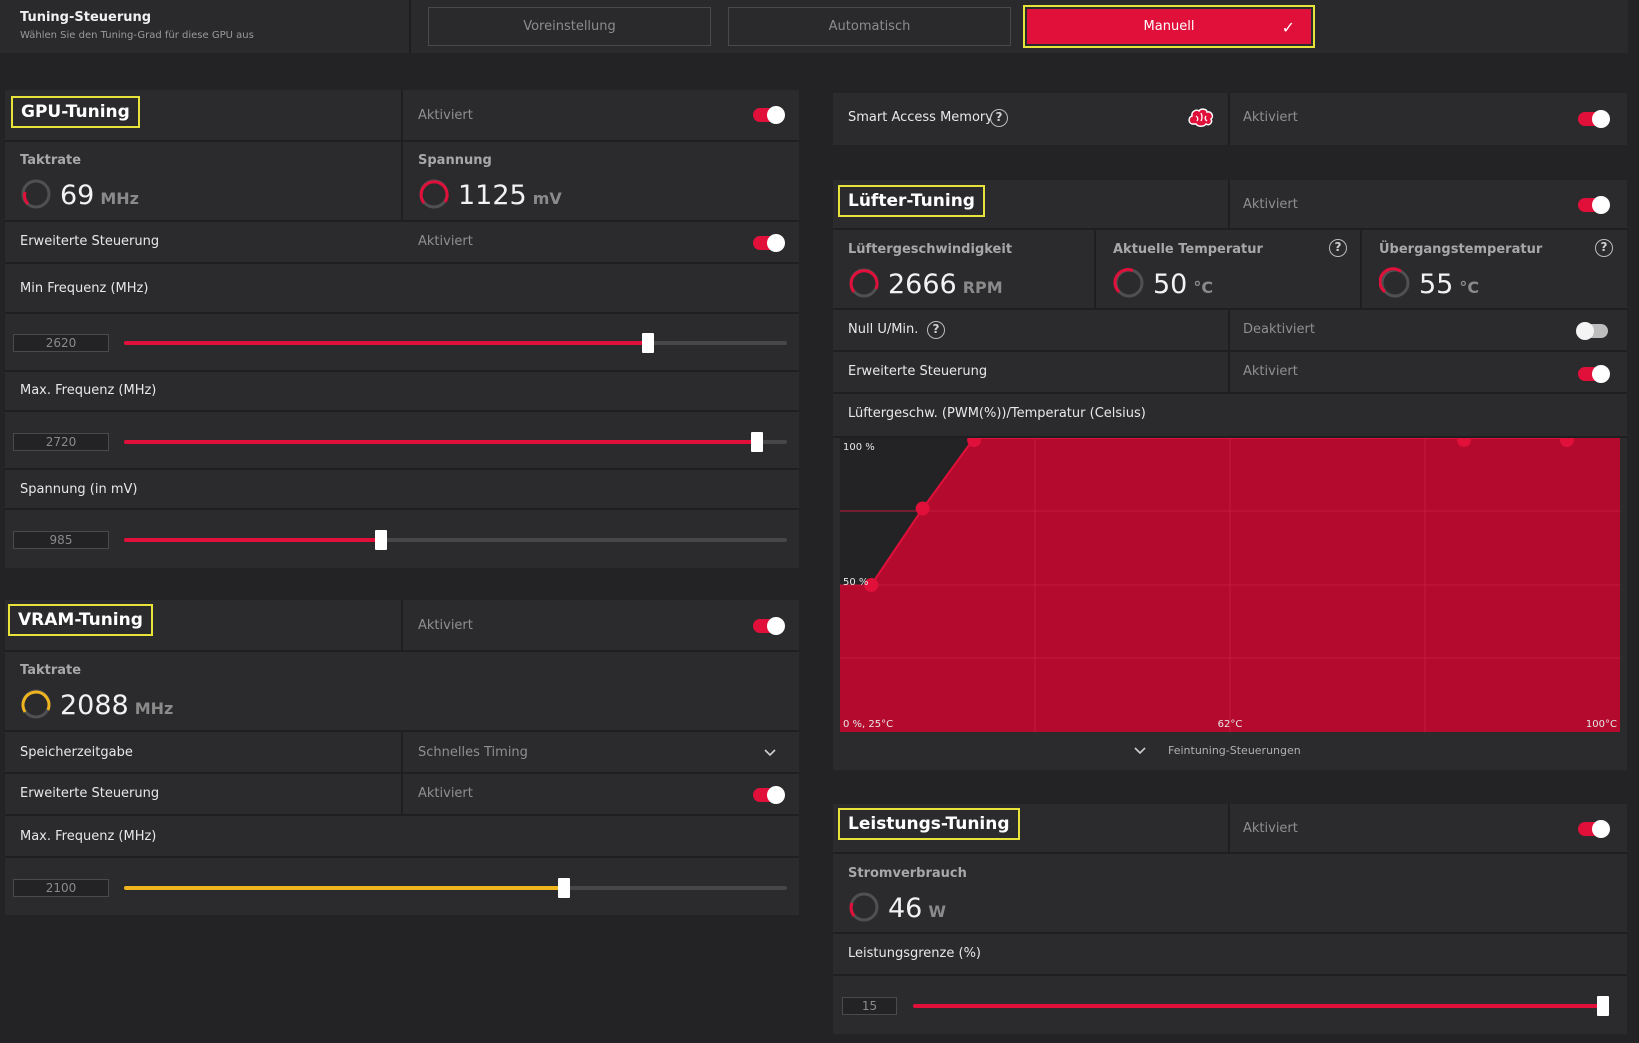 The image size is (1639, 1043). Describe the element at coordinates (455, 540) in the screenshot. I see `gpu-voltage-slider` at that location.